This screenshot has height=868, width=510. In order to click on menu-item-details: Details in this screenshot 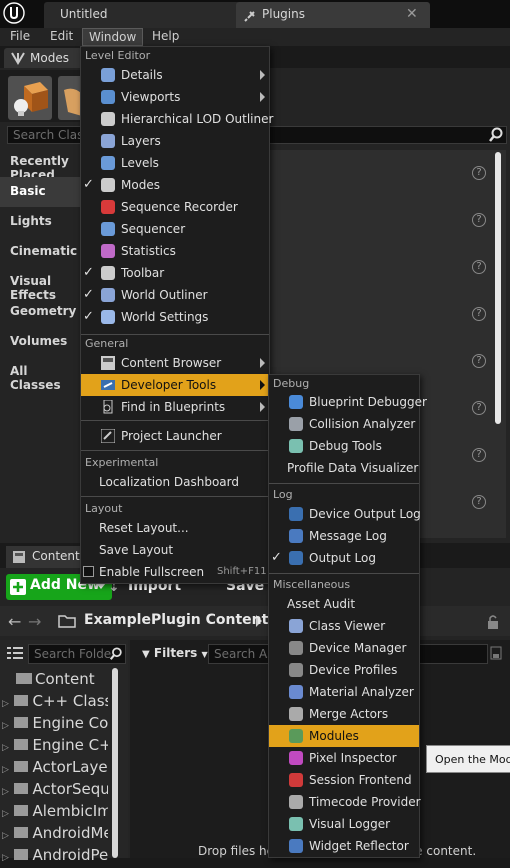, I will do `click(175, 75)`.